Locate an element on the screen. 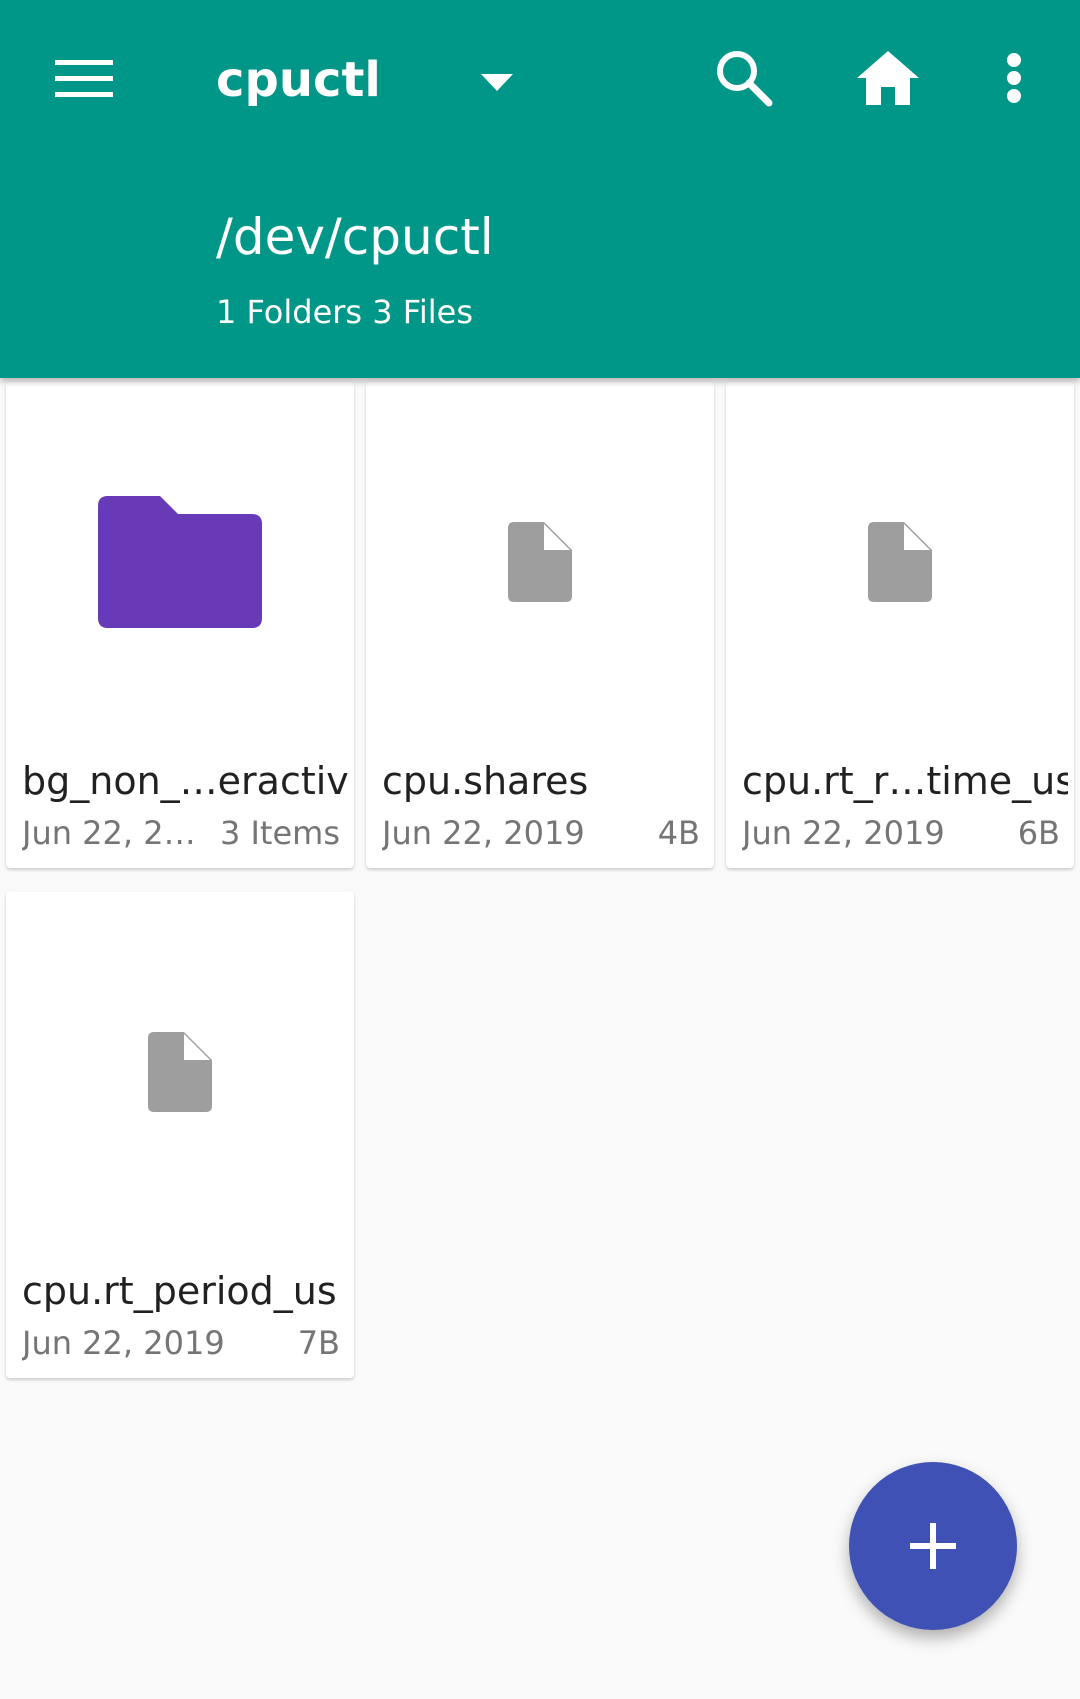 This screenshot has height=1699, width=1080. item-size: 7B is located at coordinates (318, 1343).